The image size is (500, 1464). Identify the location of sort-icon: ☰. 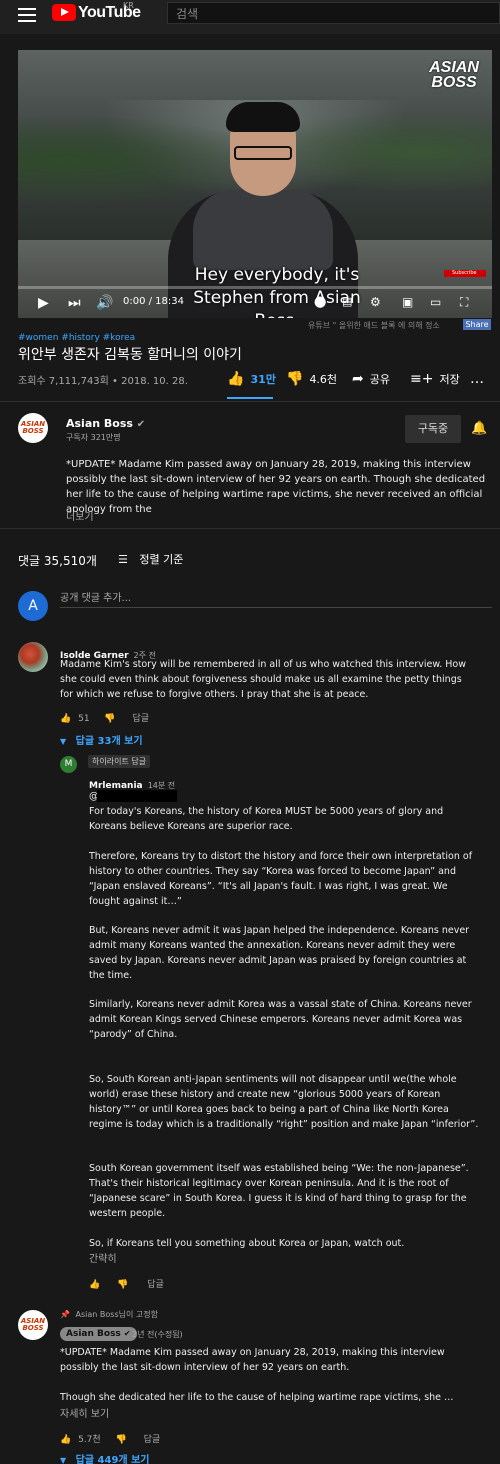
(123, 559).